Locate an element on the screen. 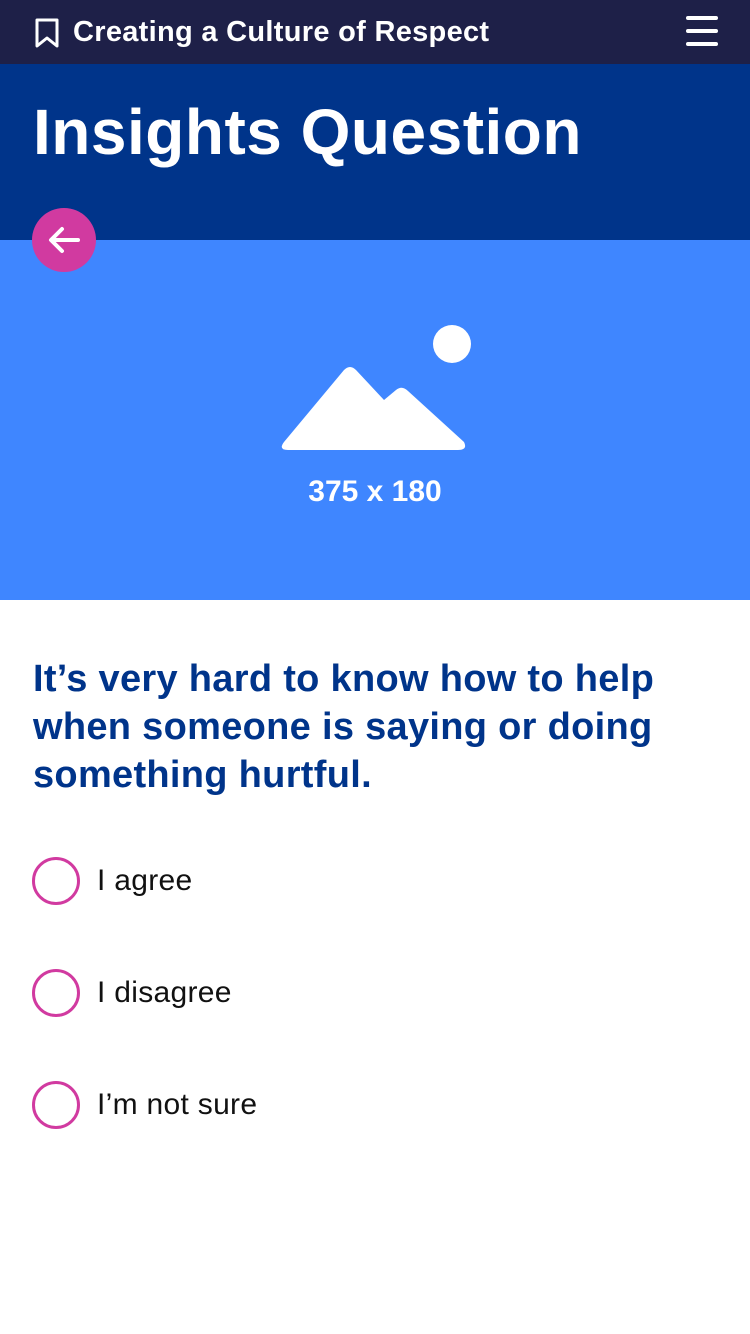  option-label: I’m not sure is located at coordinates (177, 1104).